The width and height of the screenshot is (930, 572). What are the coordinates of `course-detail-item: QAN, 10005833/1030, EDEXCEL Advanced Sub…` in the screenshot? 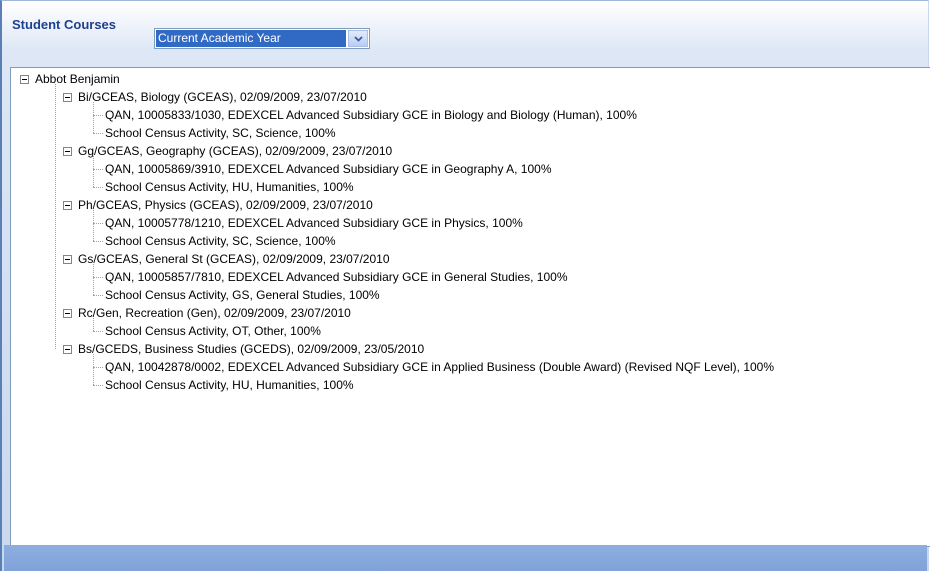 It's located at (371, 115).